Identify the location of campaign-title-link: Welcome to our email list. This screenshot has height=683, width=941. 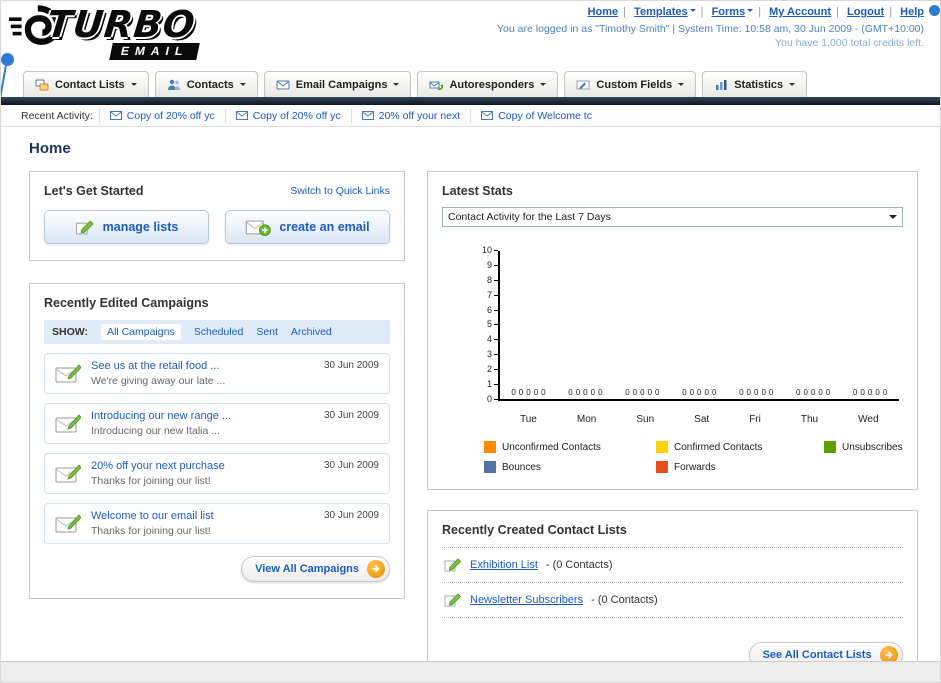
(202, 516).